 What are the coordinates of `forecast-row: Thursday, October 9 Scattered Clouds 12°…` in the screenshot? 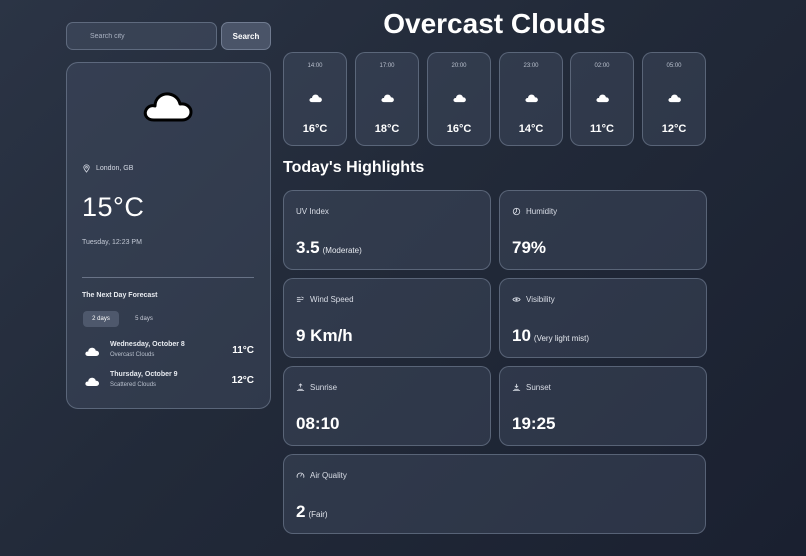 It's located at (170, 383).